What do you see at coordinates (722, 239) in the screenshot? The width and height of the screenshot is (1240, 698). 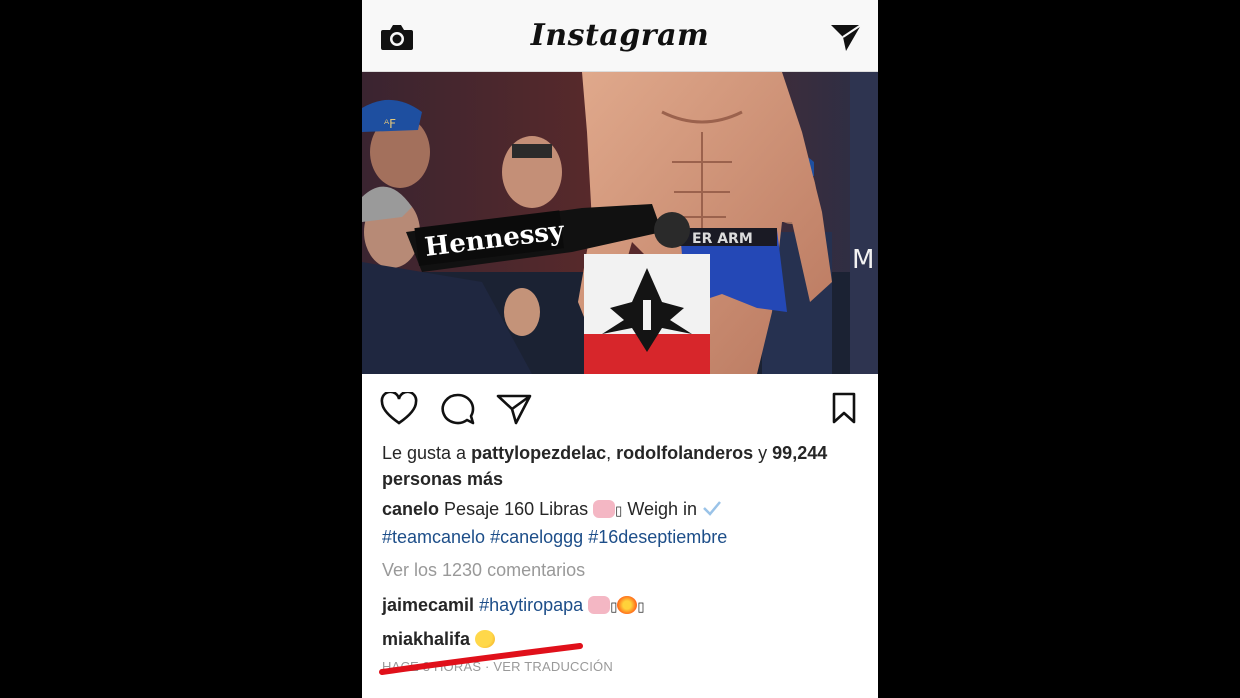 I see `waistband-text: ER ARM` at bounding box center [722, 239].